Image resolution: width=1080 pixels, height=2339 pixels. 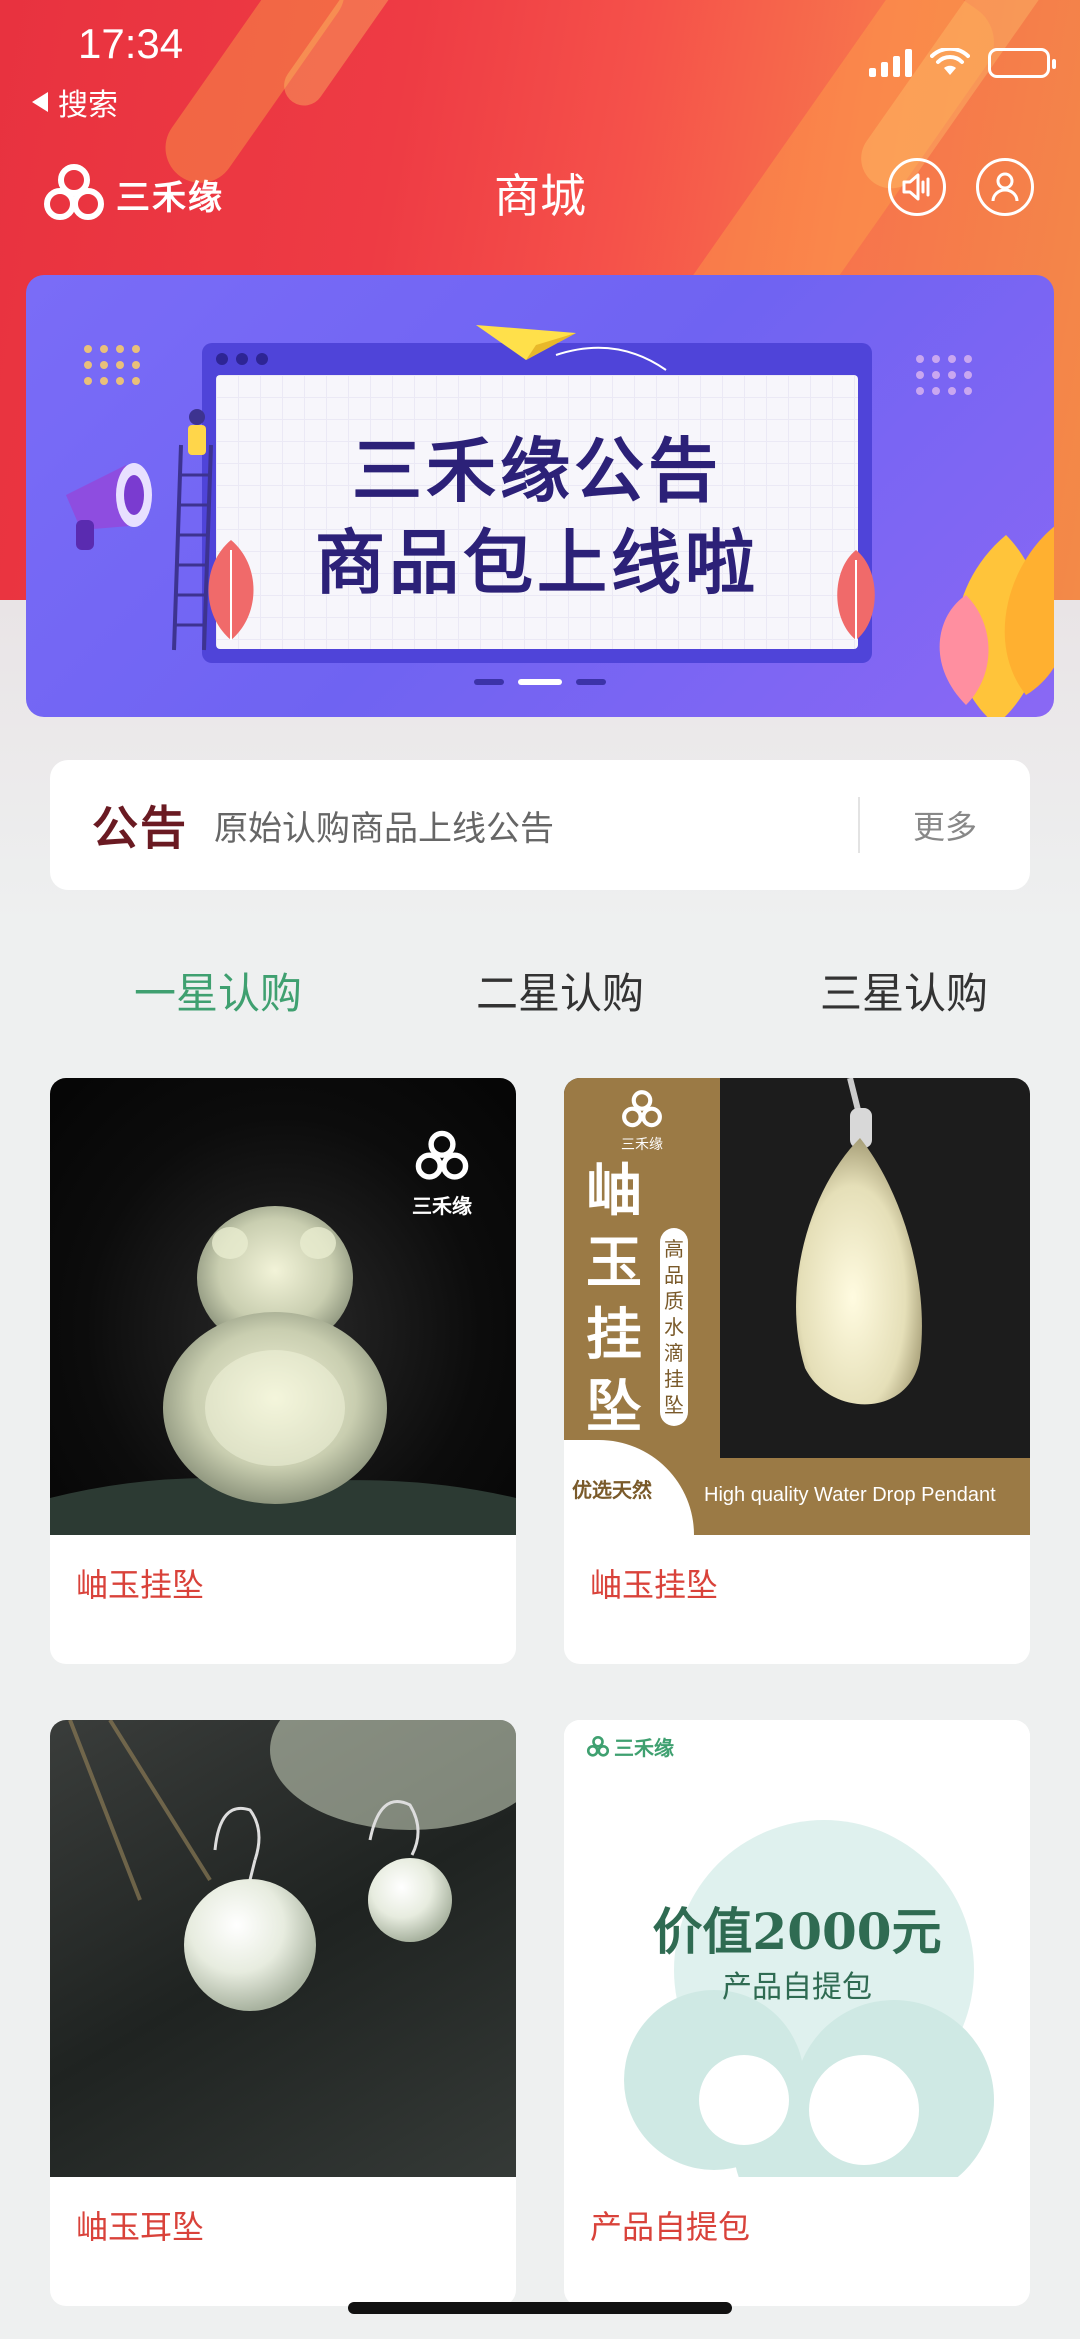 I want to click on decor-dots-left, so click(x=112, y=365).